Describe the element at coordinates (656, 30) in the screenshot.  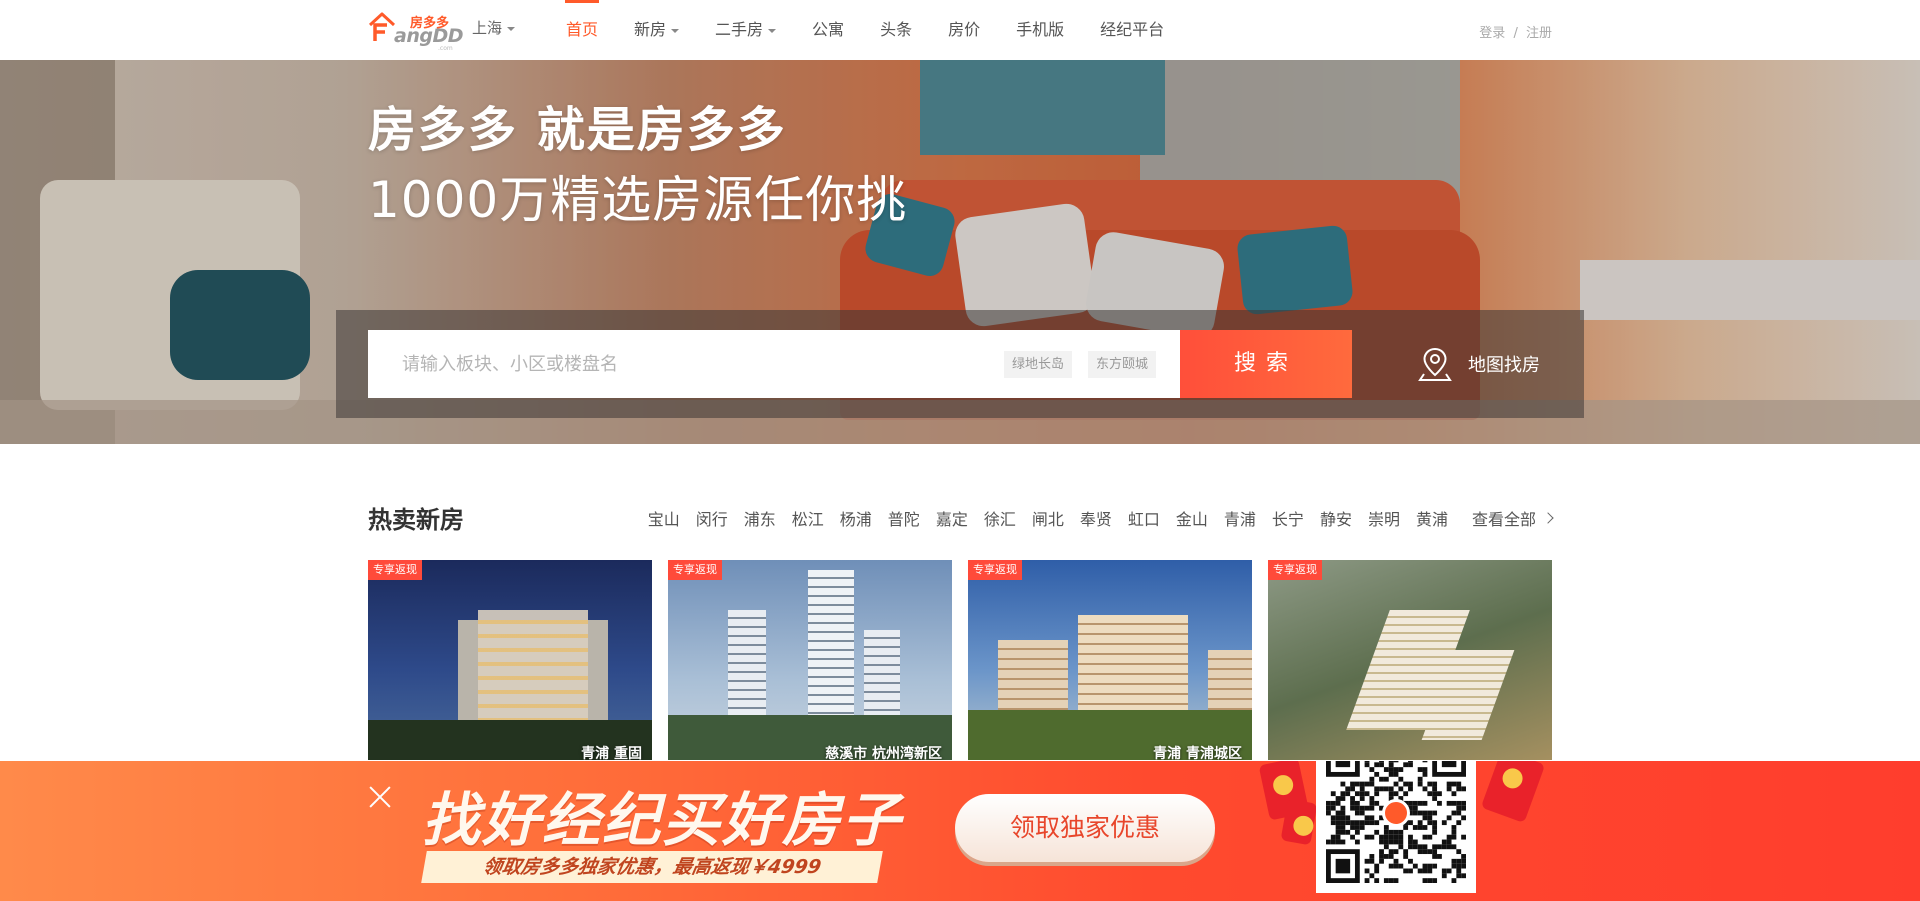
I see `nav-item: 新房` at that location.